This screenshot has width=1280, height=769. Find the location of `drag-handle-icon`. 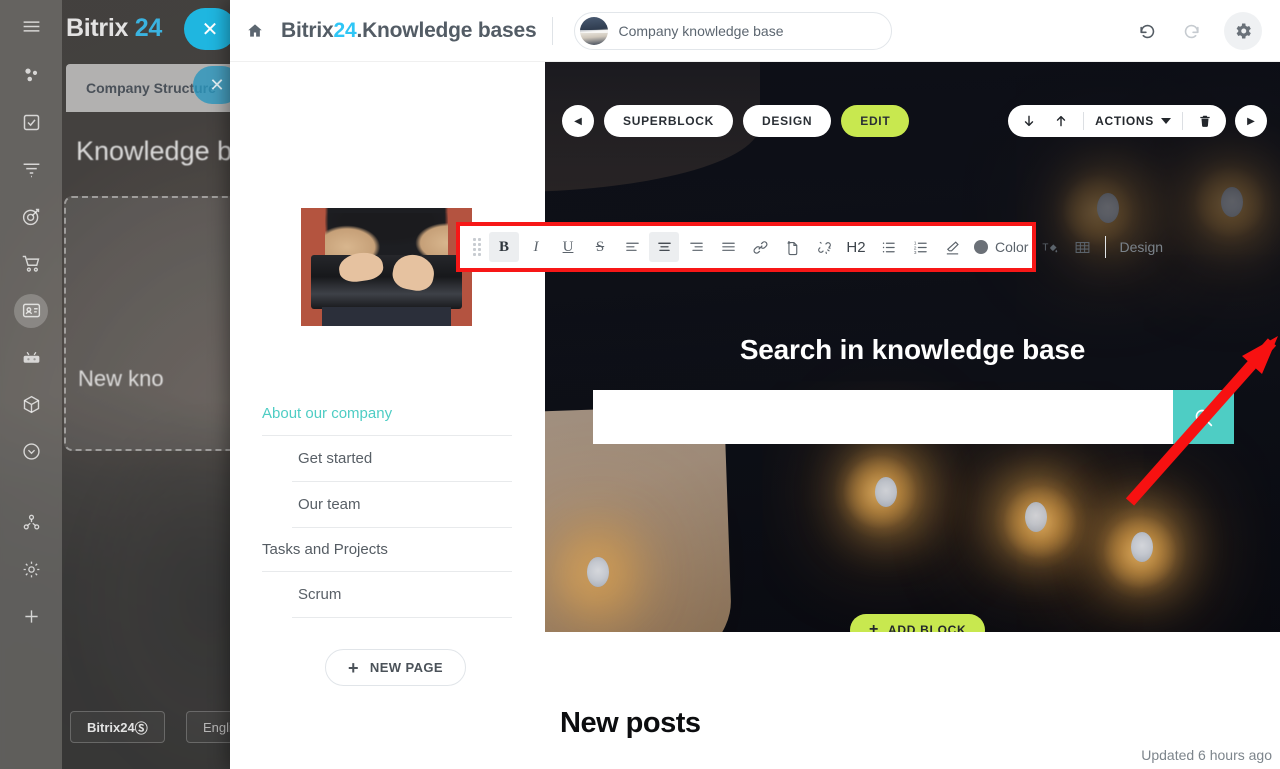

drag-handle-icon is located at coordinates (477, 247).